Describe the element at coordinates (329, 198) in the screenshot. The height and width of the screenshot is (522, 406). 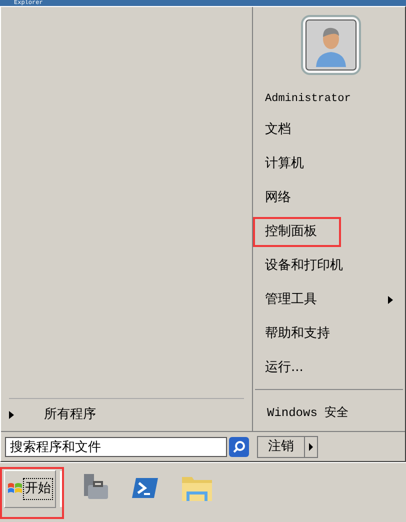
I see `menu-item: 网络` at that location.